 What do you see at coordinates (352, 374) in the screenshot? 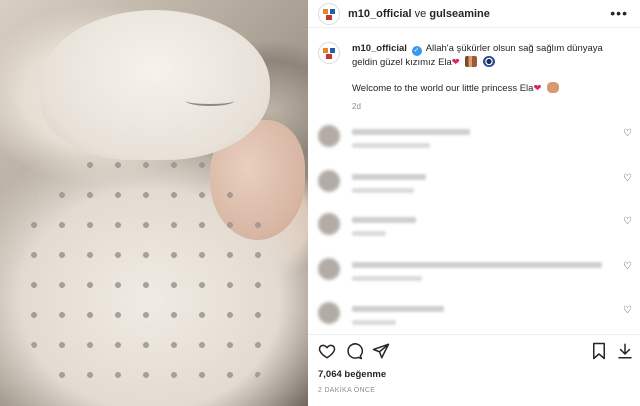
I see `like-count: 7,064 beğenme` at bounding box center [352, 374].